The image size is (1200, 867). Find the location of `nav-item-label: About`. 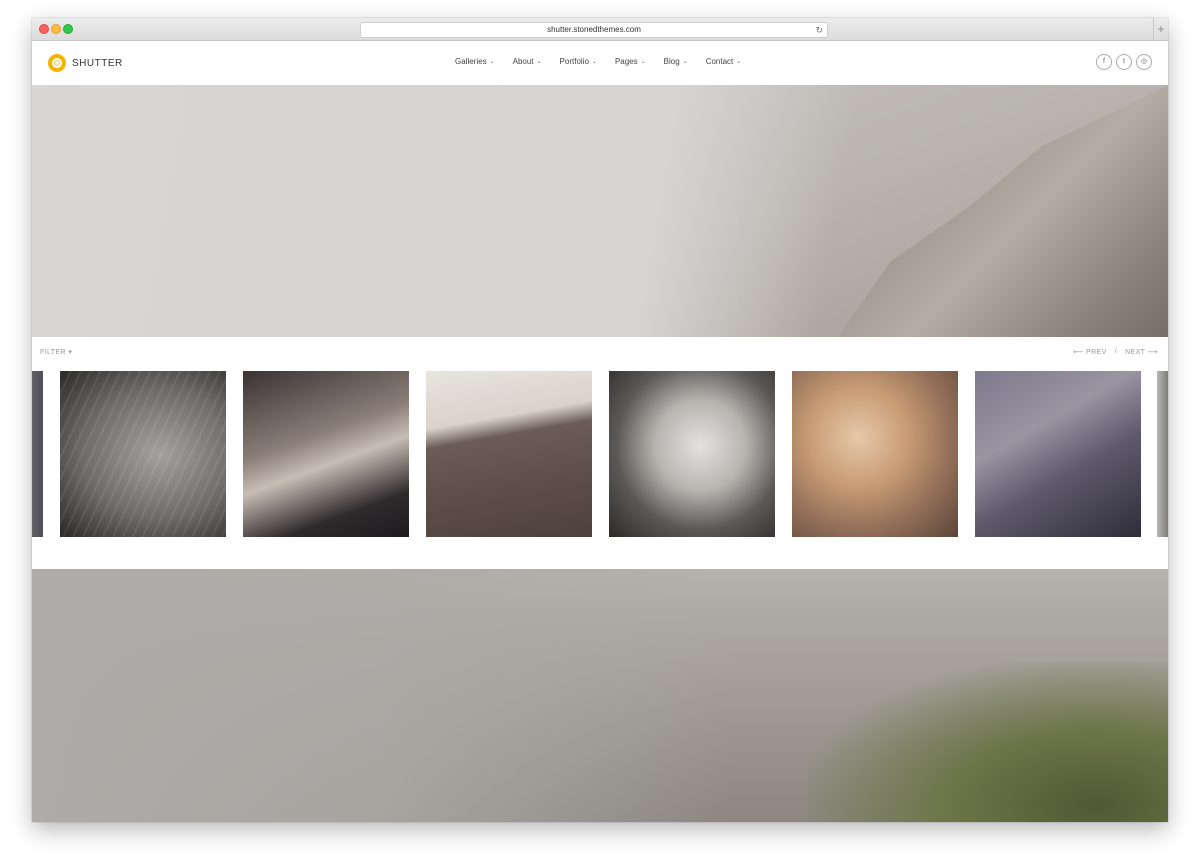

nav-item-label: About is located at coordinates (523, 61).